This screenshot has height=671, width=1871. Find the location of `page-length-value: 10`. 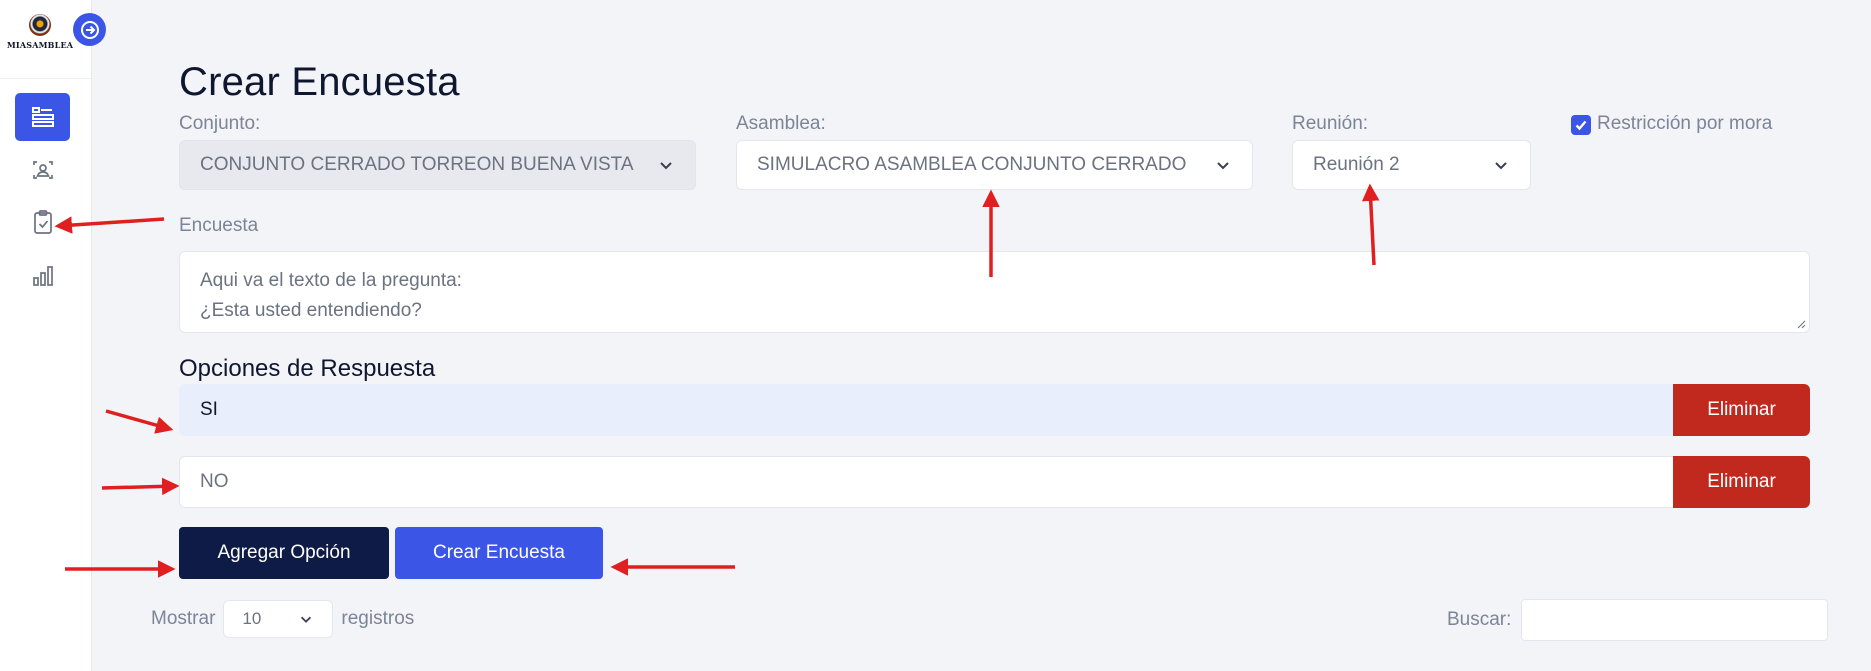

page-length-value: 10 is located at coordinates (252, 618).